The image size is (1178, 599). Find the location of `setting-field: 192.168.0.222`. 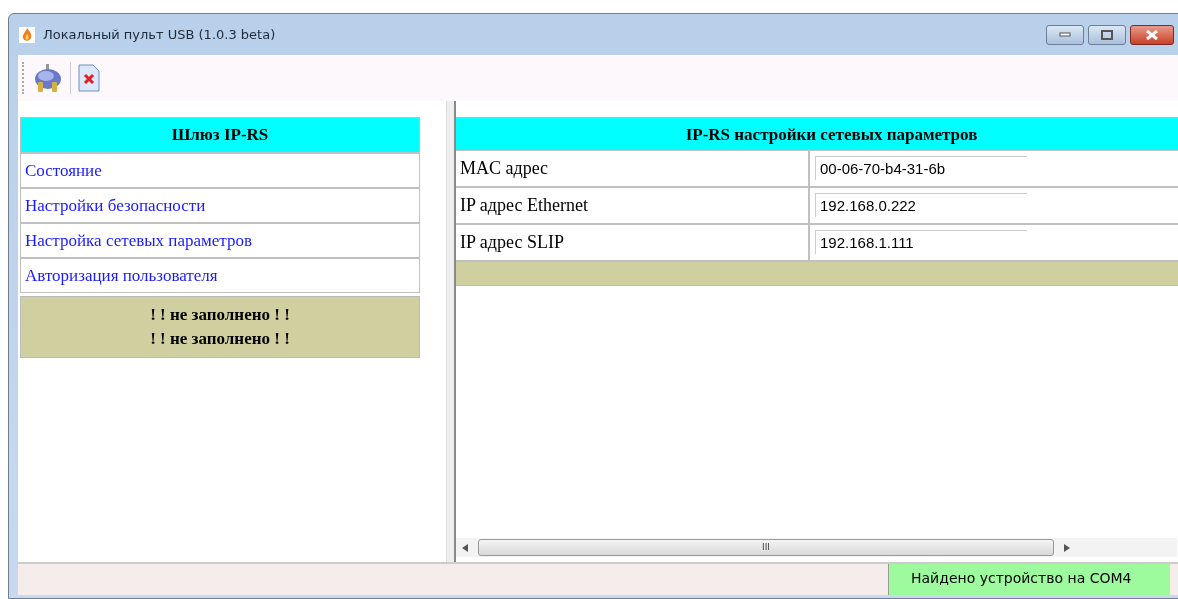

setting-field: 192.168.0.222 is located at coordinates (921, 205).